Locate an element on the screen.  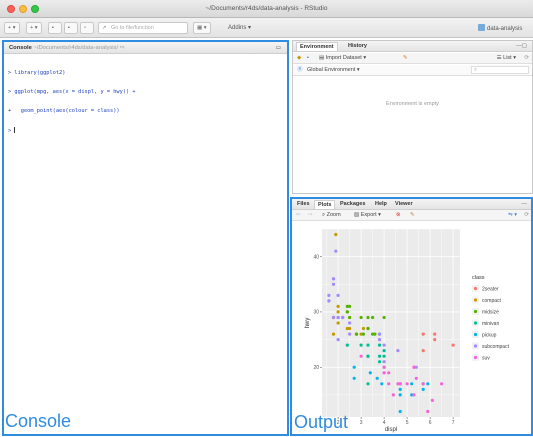
save-all-button: ▪ is located at coordinates (71, 28).